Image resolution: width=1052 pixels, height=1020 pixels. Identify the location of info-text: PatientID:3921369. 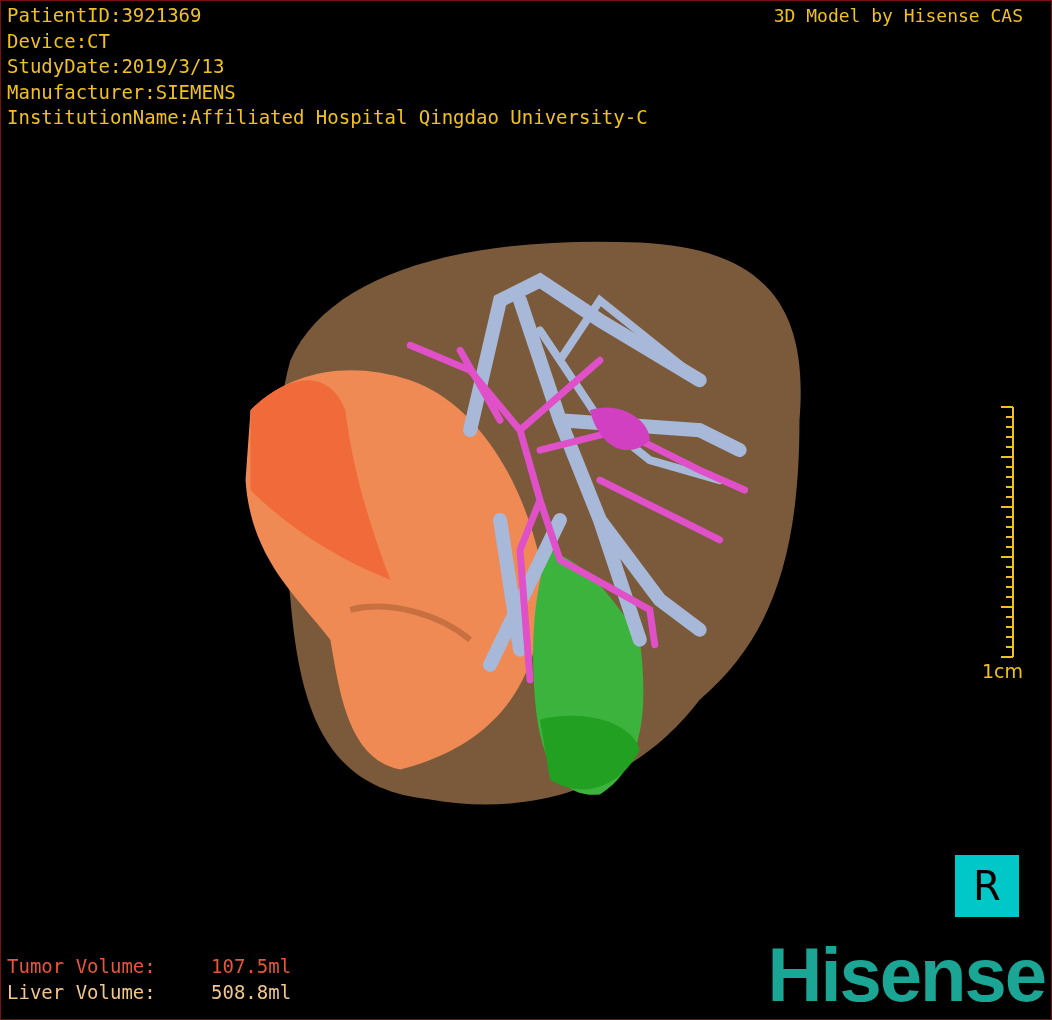
(105, 15).